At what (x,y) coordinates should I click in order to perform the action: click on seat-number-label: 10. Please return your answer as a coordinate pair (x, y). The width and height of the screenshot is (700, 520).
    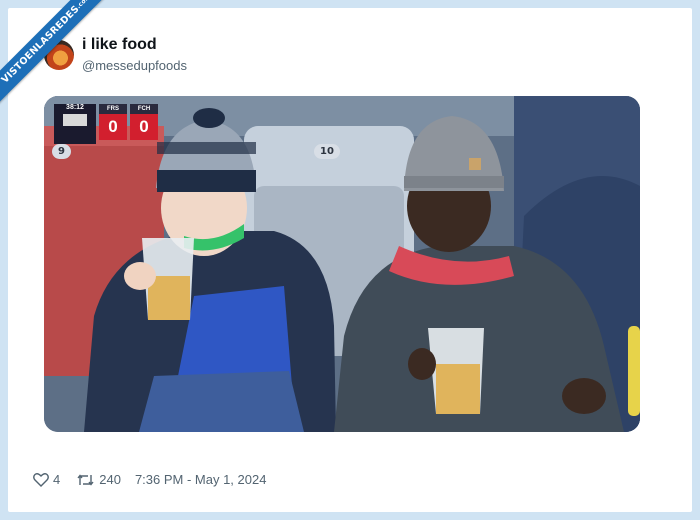
    Looking at the image, I should click on (327, 151).